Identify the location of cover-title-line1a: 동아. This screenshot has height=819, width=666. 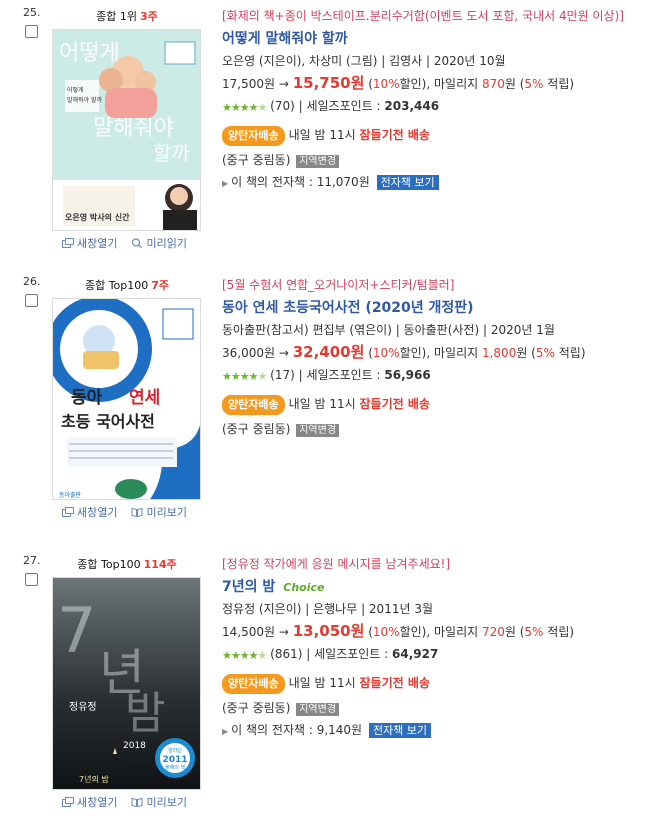
(87, 398).